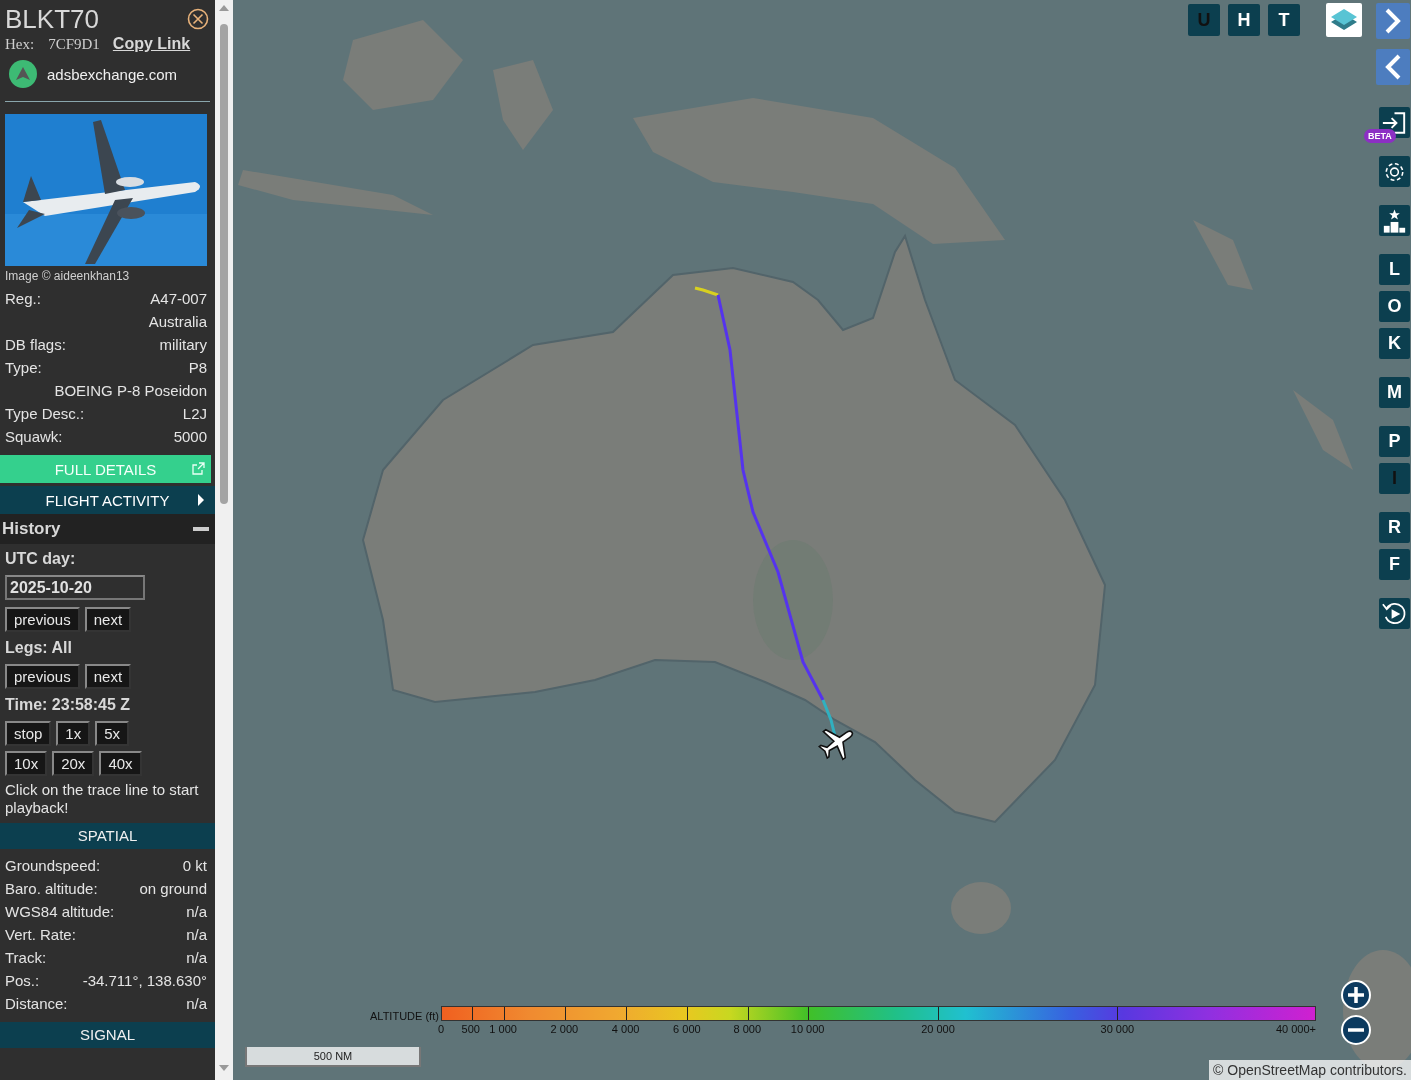  I want to click on field-label: Distance:, so click(36, 1004).